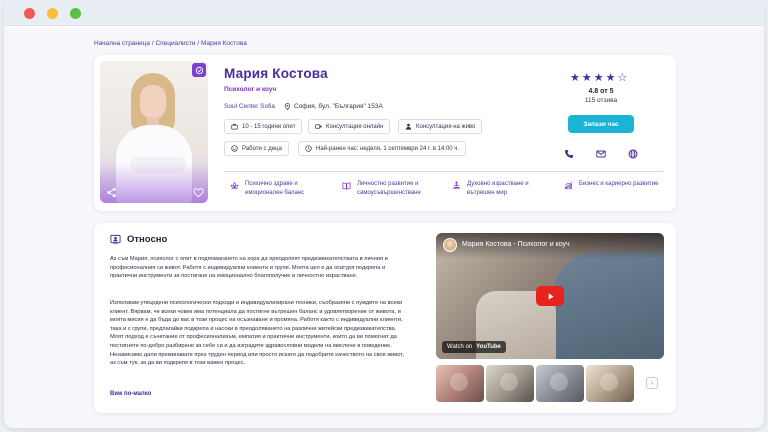  What do you see at coordinates (262, 148) in the screenshot?
I see `chip-children-label: Работи с деца` at bounding box center [262, 148].